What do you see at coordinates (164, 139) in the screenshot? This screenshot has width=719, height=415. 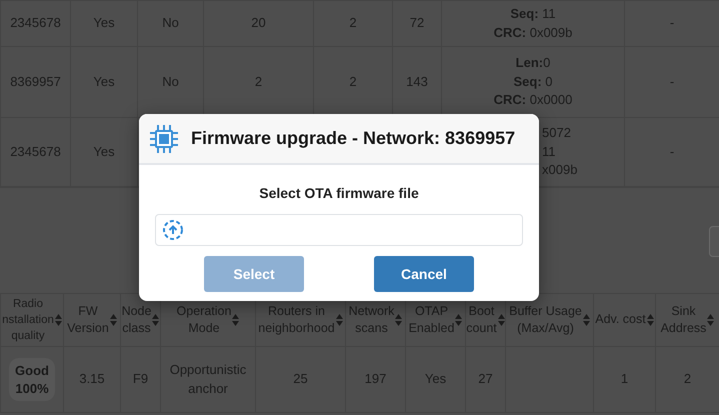 I see `chip-icon` at bounding box center [164, 139].